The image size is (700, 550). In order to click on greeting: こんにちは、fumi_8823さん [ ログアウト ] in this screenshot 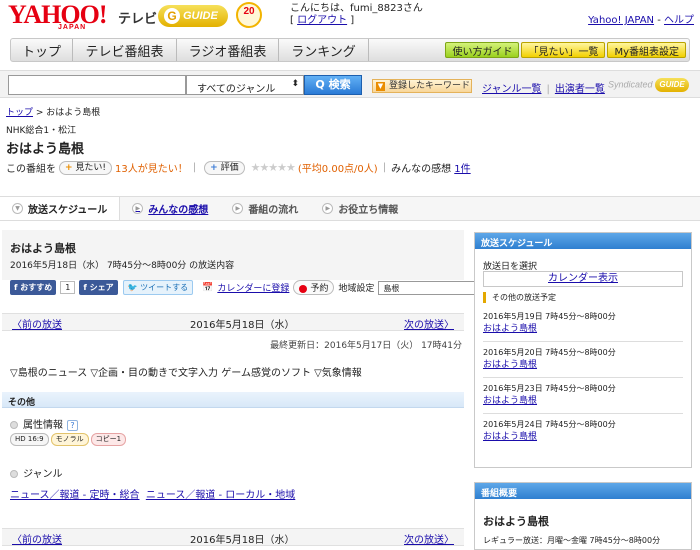, I will do `click(356, 14)`.